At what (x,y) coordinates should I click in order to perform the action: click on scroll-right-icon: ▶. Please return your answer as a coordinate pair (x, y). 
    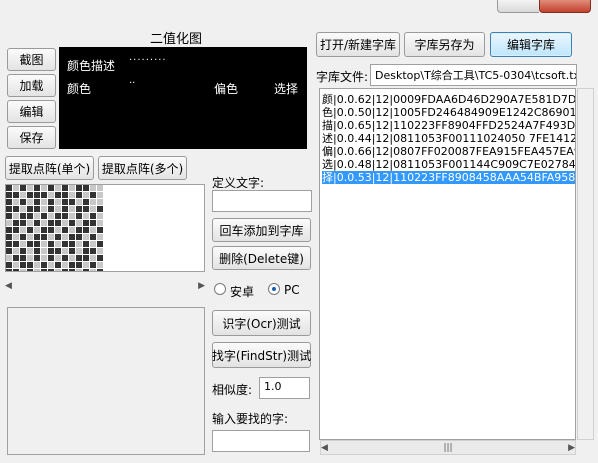
    Looking at the image, I should click on (571, 448).